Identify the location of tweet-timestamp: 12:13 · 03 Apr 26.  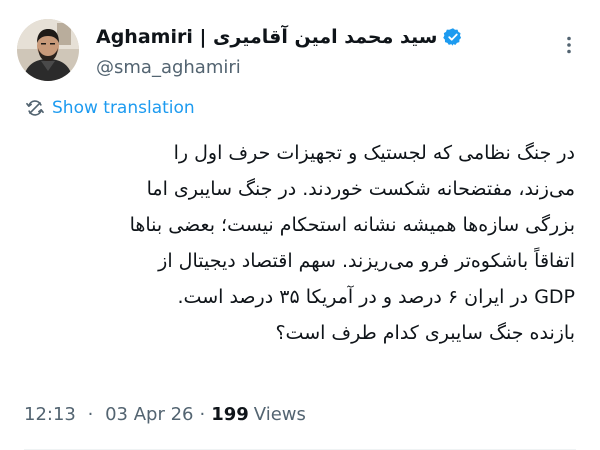
(108, 414).